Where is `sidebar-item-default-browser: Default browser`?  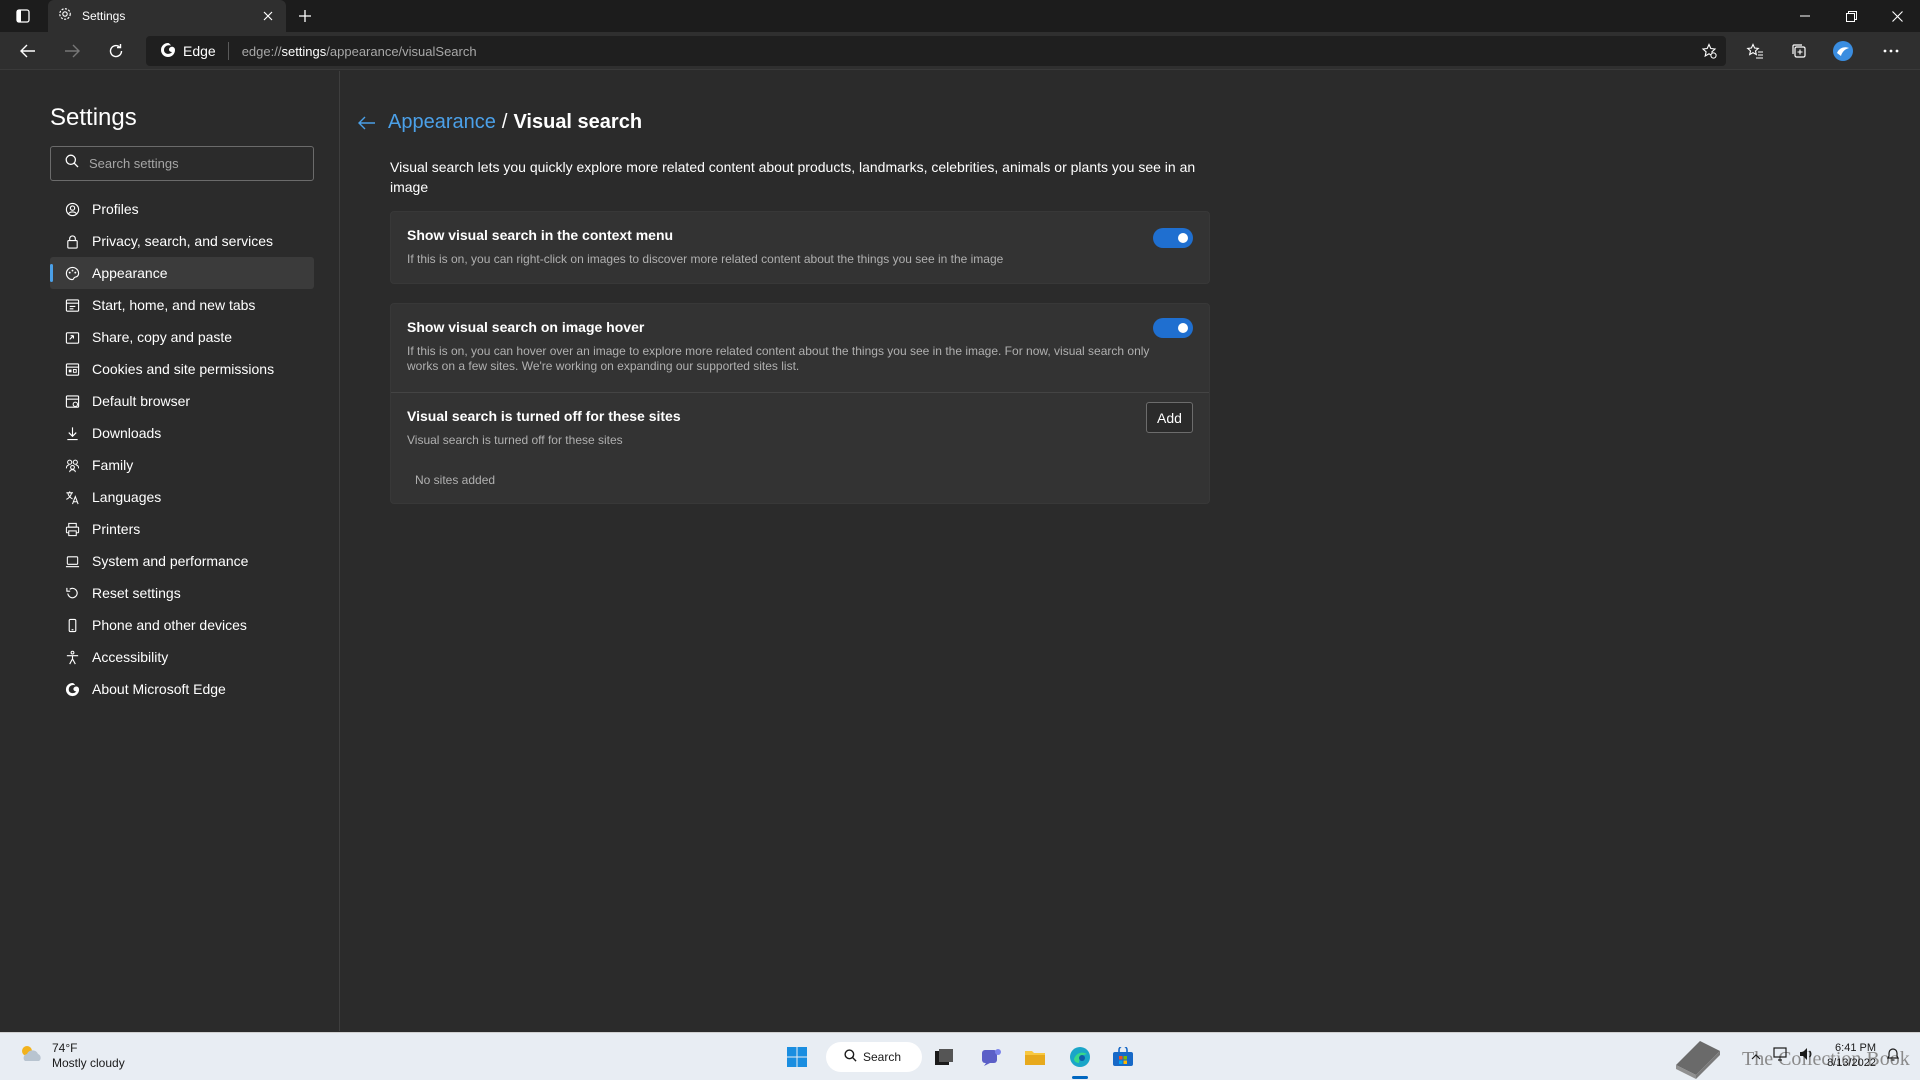
sidebar-item-default-browser: Default browser is located at coordinates (182, 401).